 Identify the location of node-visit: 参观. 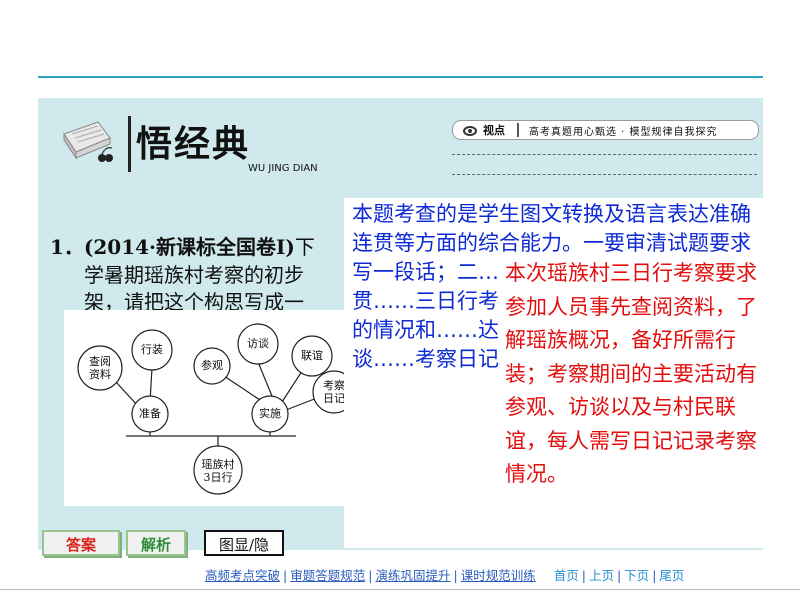
(212, 365).